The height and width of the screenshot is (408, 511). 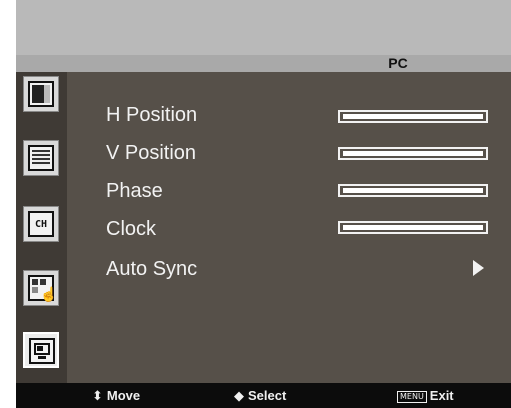 I want to click on hint-move: ⬍ Move, so click(x=116, y=395).